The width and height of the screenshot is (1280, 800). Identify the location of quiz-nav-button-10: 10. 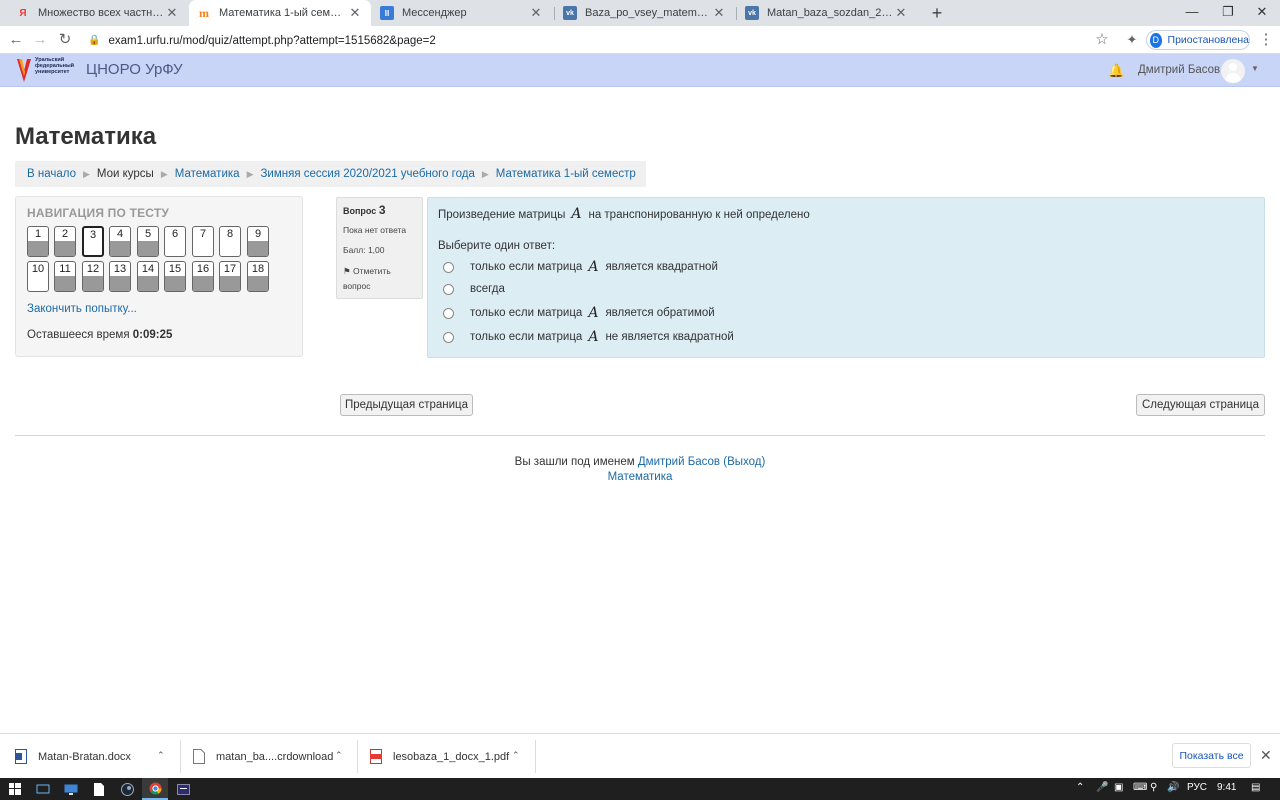
(38, 276).